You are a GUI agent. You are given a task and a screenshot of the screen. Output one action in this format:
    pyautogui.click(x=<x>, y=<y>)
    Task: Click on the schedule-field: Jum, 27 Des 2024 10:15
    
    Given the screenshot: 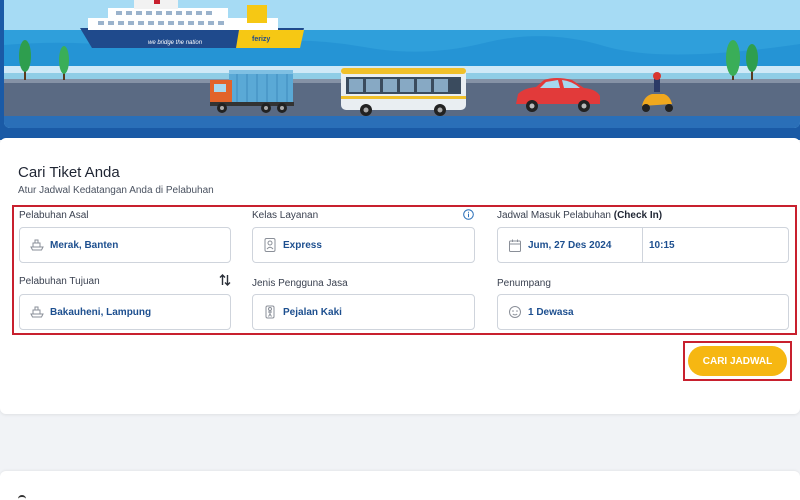 What is the action you would take?
    pyautogui.click(x=643, y=245)
    